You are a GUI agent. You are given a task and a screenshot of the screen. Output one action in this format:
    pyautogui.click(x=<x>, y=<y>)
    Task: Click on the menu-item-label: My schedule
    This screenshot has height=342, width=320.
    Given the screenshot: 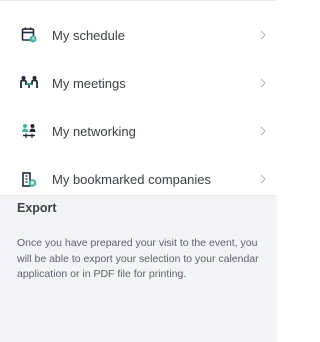 What is the action you would take?
    pyautogui.click(x=88, y=35)
    